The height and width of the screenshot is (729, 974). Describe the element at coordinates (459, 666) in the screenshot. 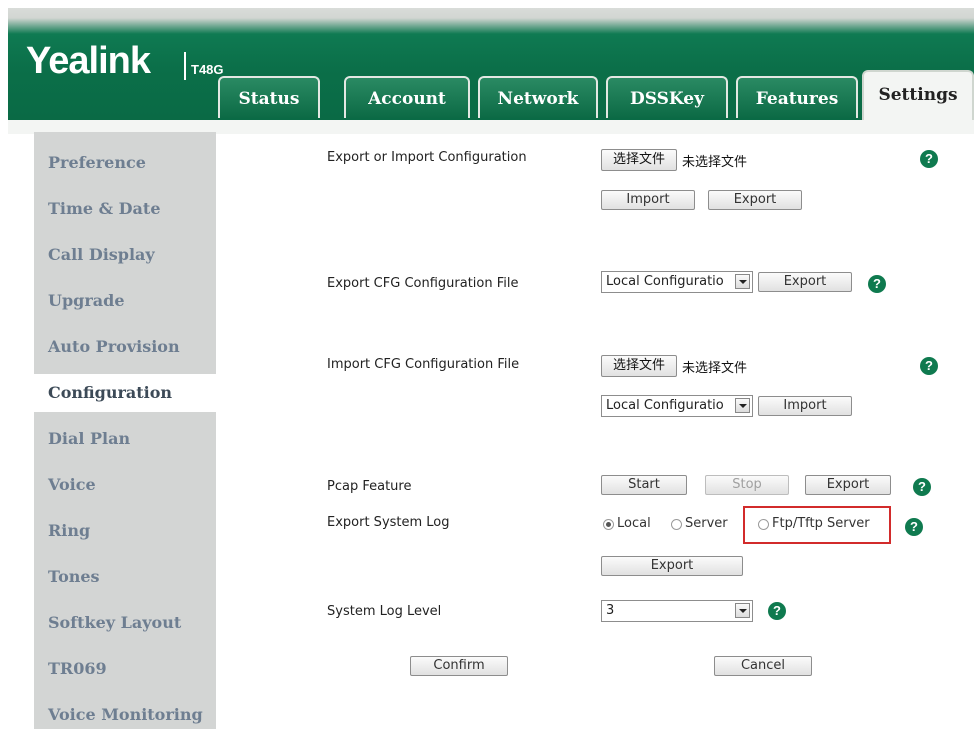

I see `confirm-button: Confirm` at that location.